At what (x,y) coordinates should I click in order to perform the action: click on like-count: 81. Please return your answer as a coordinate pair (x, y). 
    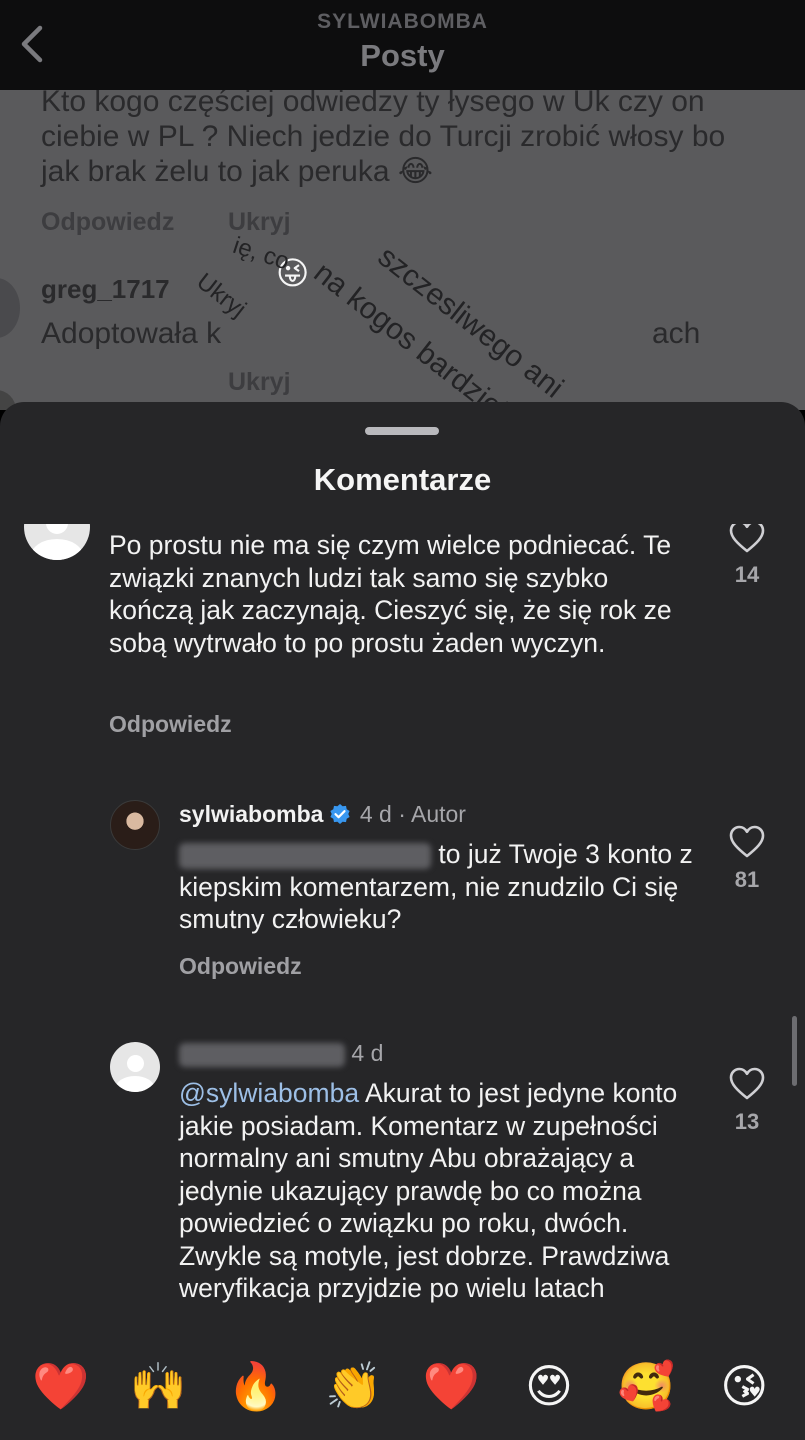
    Looking at the image, I should click on (747, 879).